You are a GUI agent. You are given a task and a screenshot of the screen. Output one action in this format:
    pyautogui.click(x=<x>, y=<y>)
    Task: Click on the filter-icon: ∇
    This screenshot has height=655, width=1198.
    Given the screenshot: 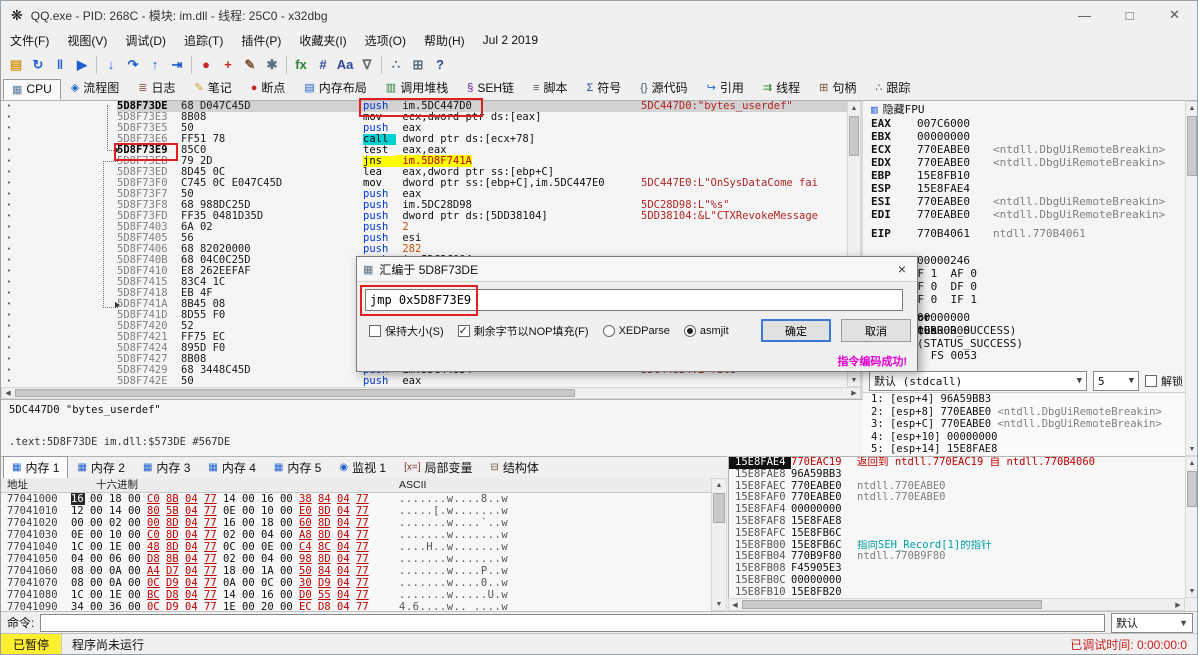 What is the action you would take?
    pyautogui.click(x=367, y=65)
    